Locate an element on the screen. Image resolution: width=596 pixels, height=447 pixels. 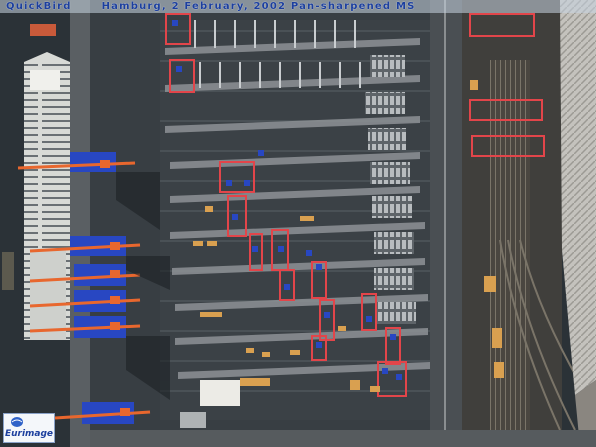
globe-icon is located at coordinates (17, 422).